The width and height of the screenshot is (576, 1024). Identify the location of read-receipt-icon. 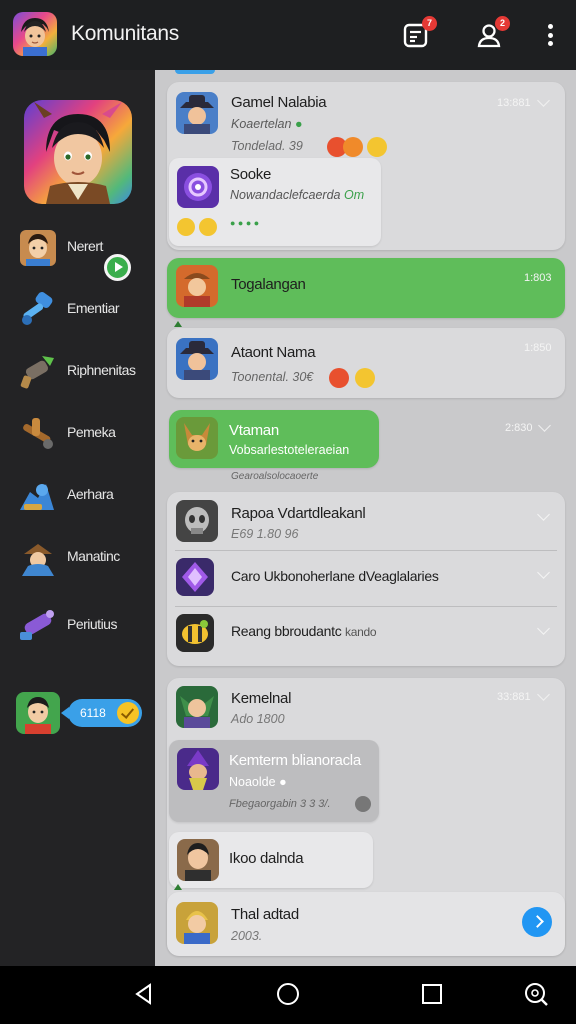
(363, 804).